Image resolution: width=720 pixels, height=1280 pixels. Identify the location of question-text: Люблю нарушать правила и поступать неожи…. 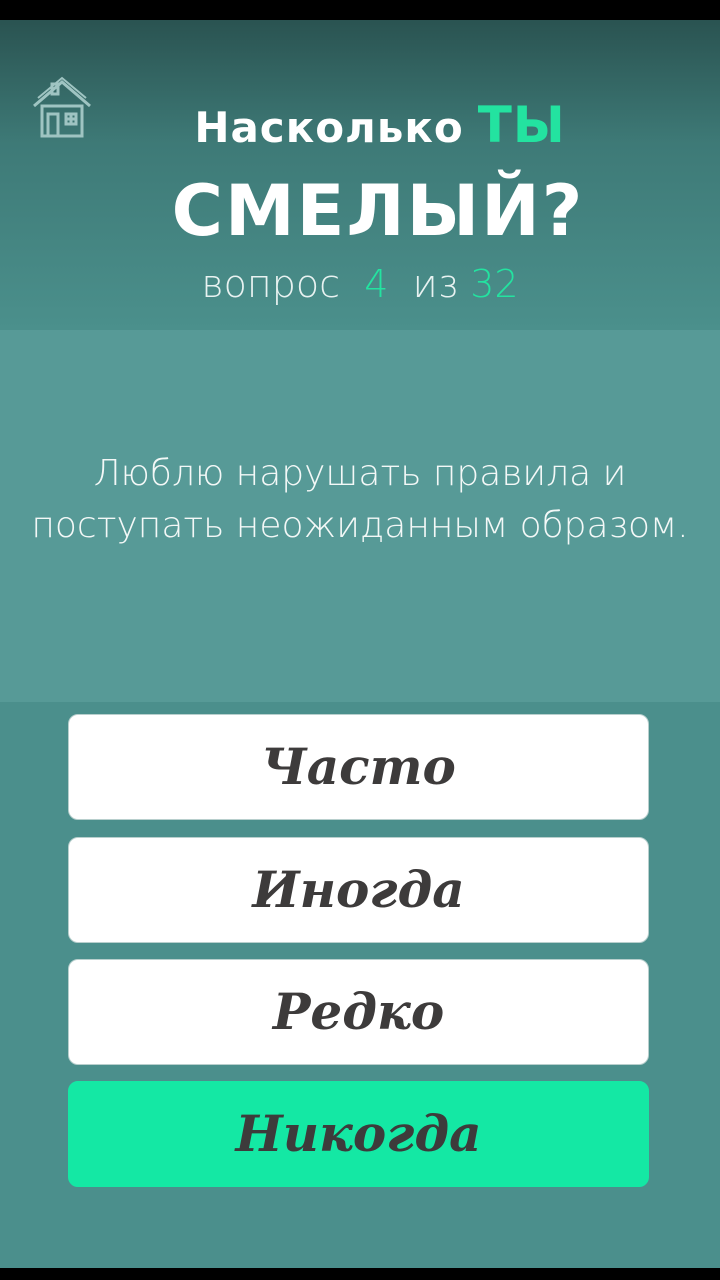
(360, 500).